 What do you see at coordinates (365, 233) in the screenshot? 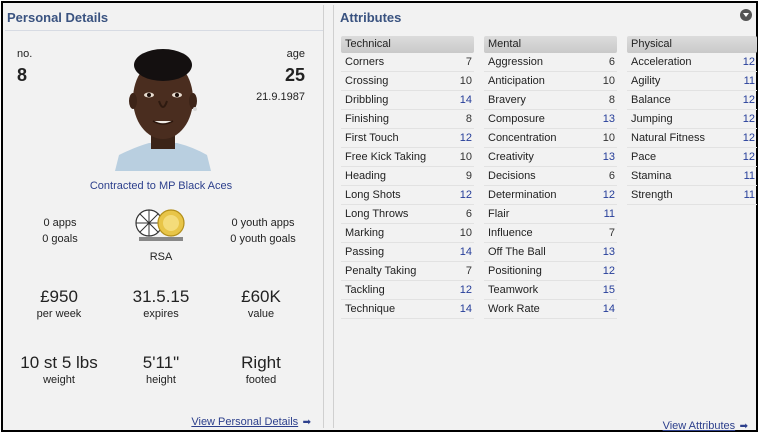
I see `attribute-name: Marking` at bounding box center [365, 233].